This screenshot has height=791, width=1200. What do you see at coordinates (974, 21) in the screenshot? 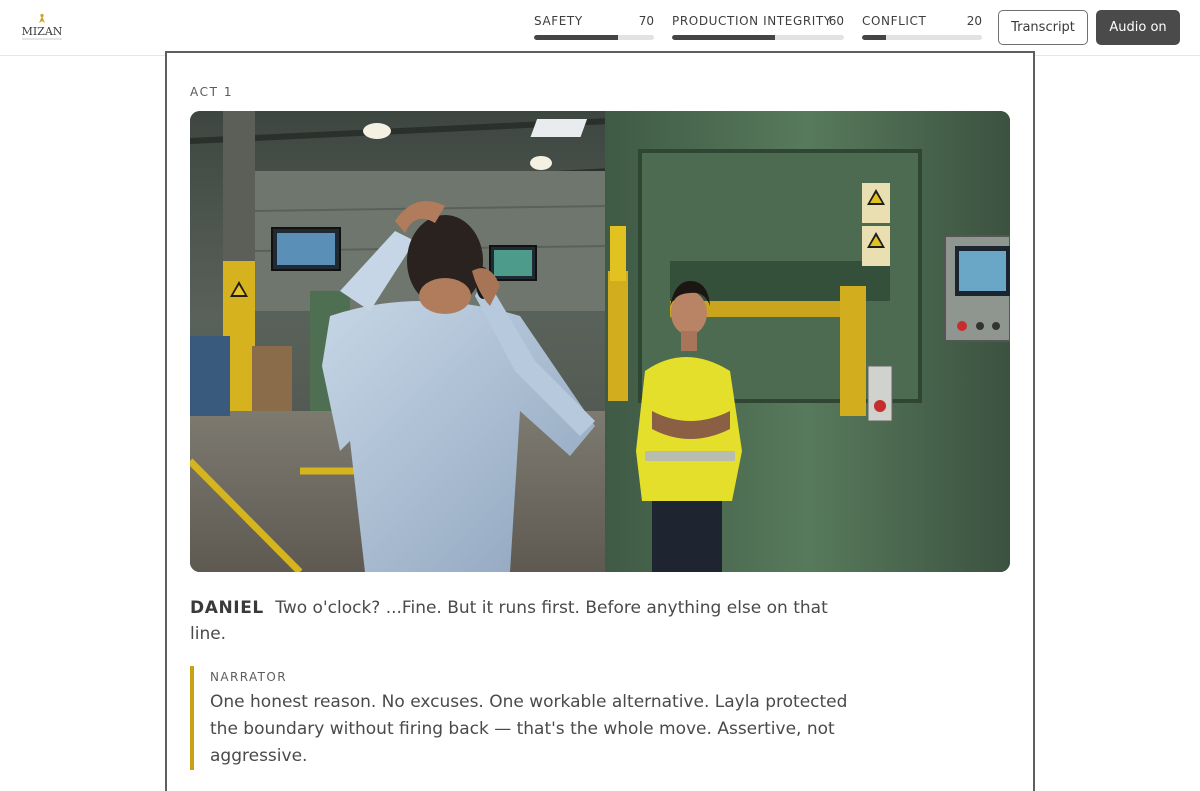
I see `conflict-meter-value: 20` at bounding box center [974, 21].